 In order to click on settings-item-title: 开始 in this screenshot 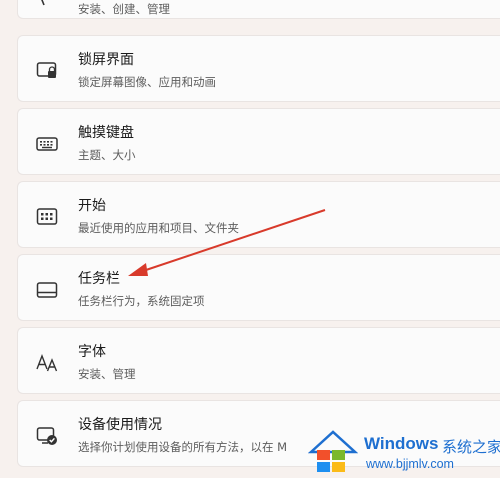, I will do `click(92, 206)`.